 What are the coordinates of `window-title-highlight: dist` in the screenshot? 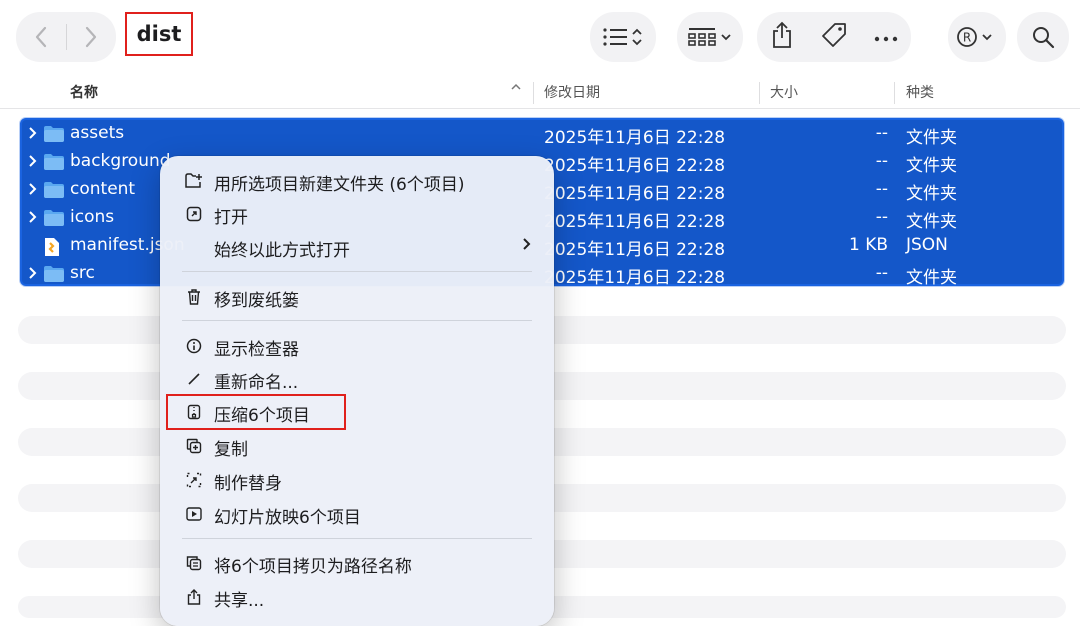 It's located at (159, 34).